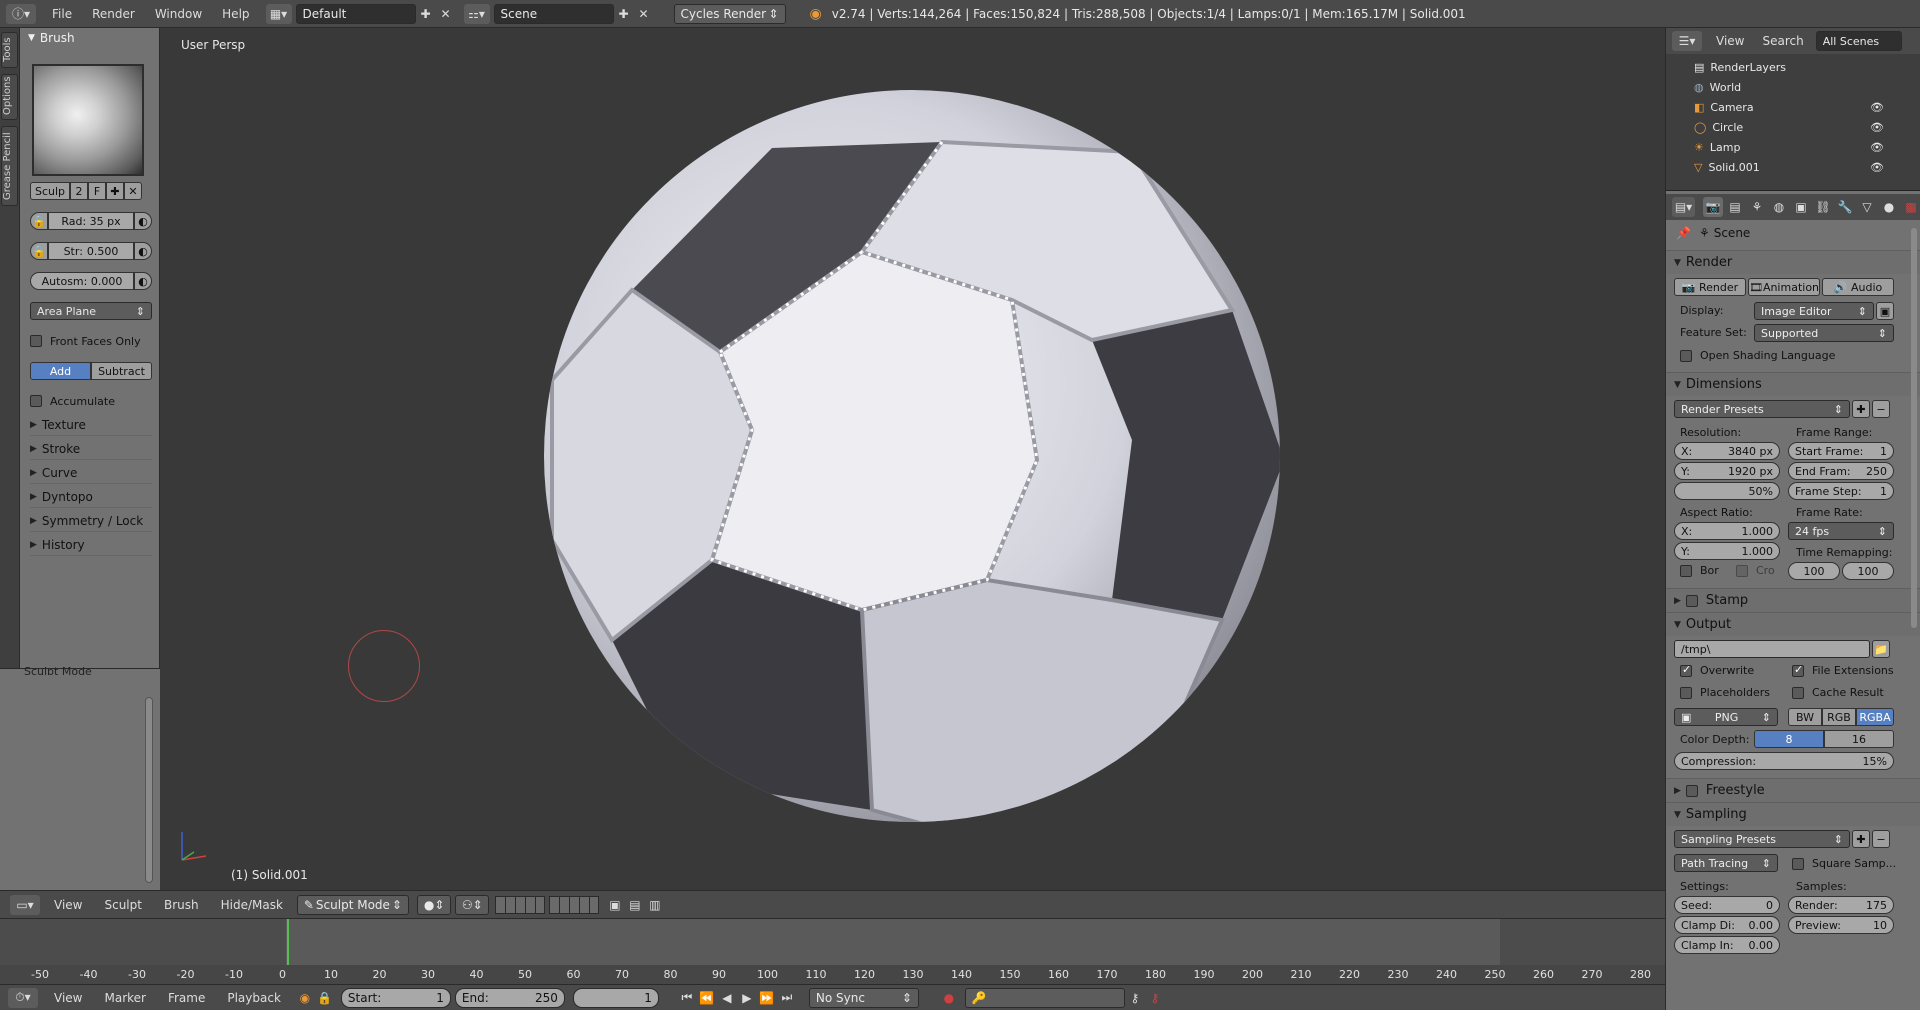 This screenshot has width=1920, height=1010. Describe the element at coordinates (68, 905) in the screenshot. I see `vp-menu-view: View` at that location.